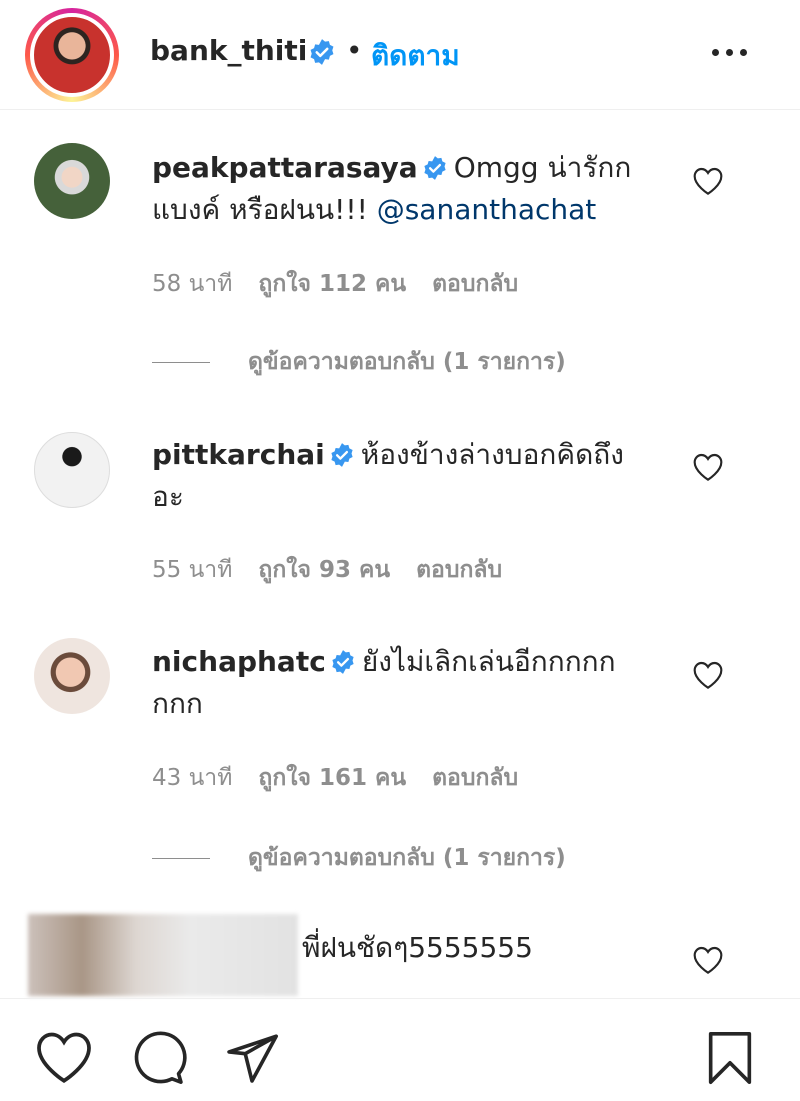  I want to click on share-send-icon, so click(252, 1058).